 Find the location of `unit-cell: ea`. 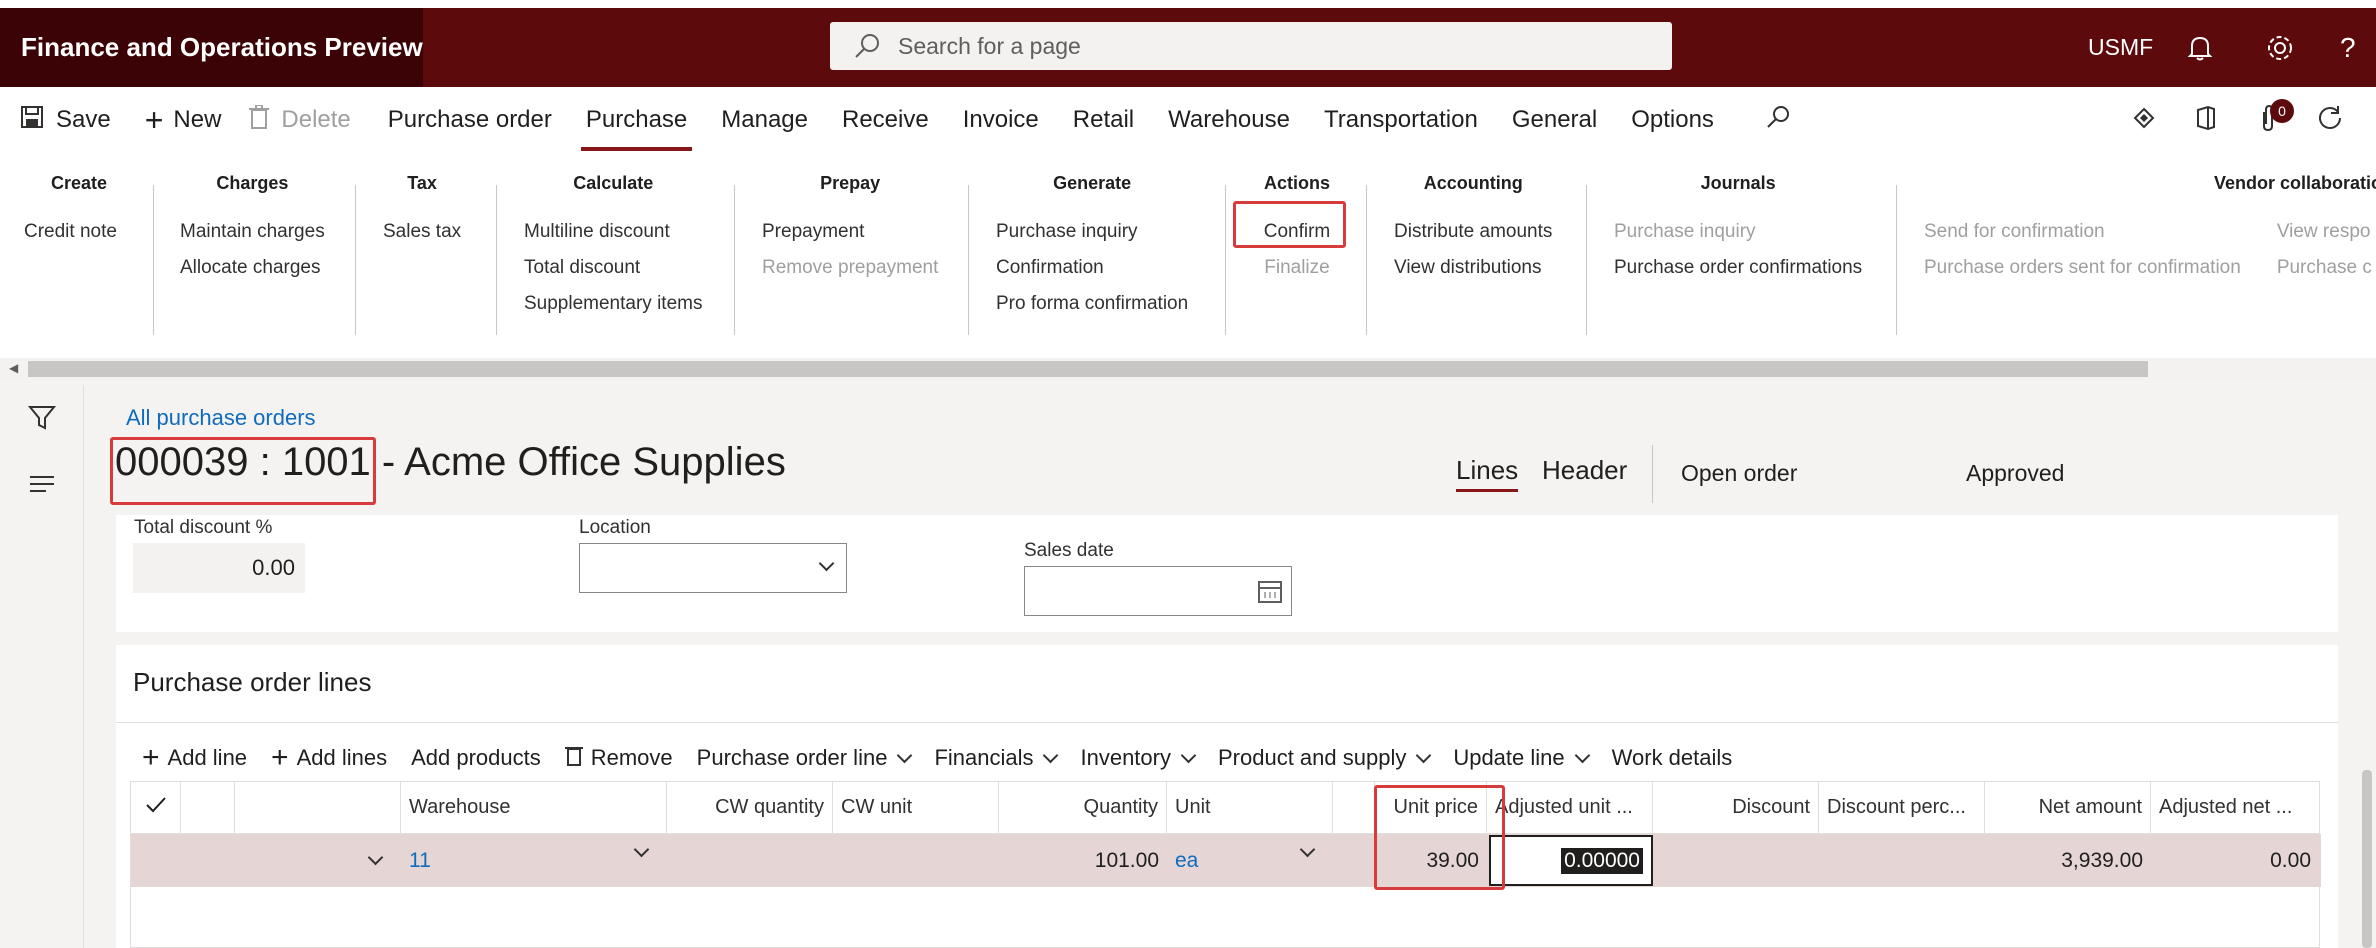

unit-cell: ea is located at coordinates (1250, 860).